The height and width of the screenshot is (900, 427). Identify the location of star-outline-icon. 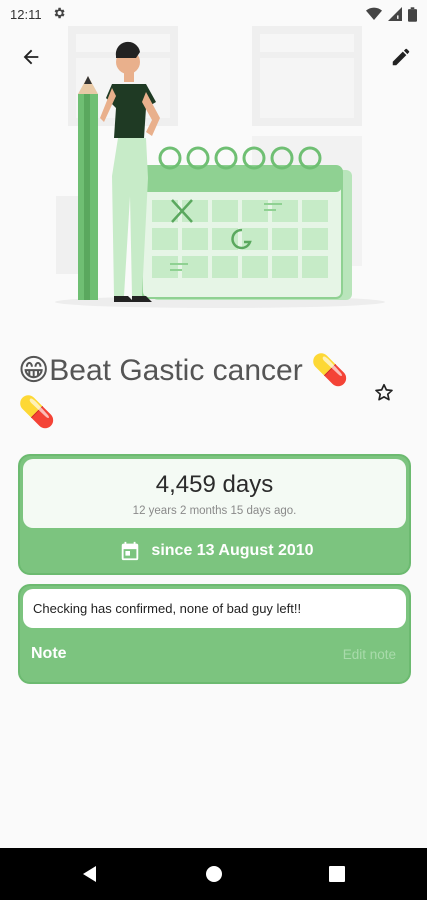
(384, 392).